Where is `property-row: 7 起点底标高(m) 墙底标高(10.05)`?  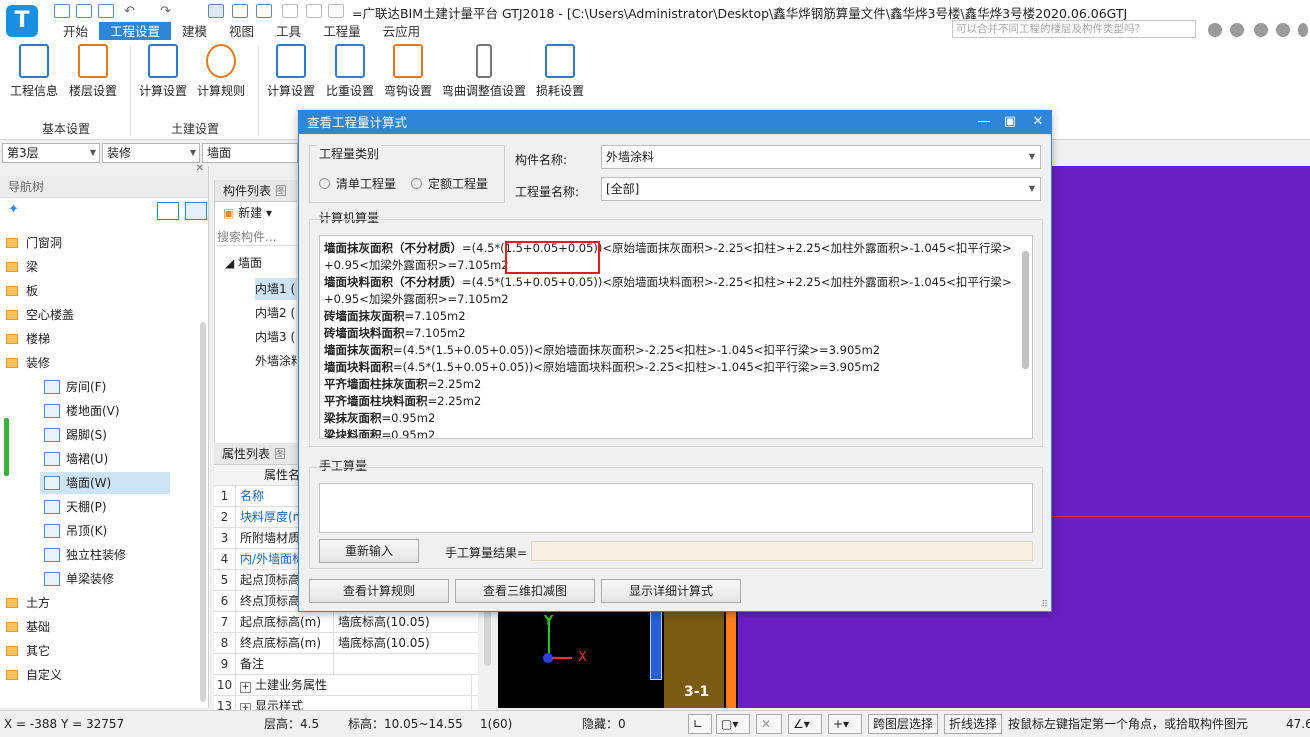 property-row: 7 起点底标高(m) 墙底标高(10.05) is located at coordinates (346, 622).